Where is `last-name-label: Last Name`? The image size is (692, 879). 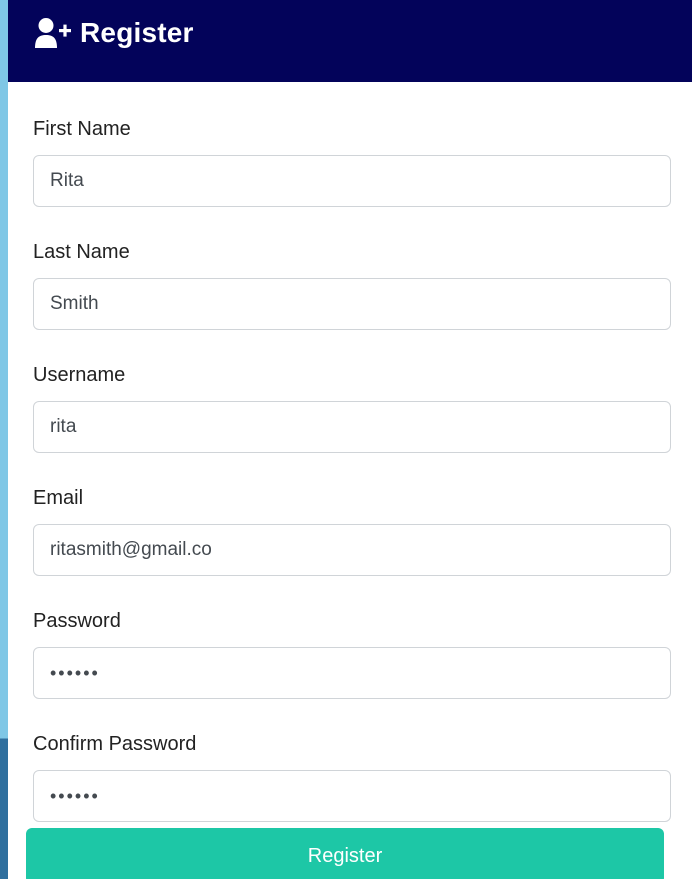
last-name-label: Last Name is located at coordinates (81, 252).